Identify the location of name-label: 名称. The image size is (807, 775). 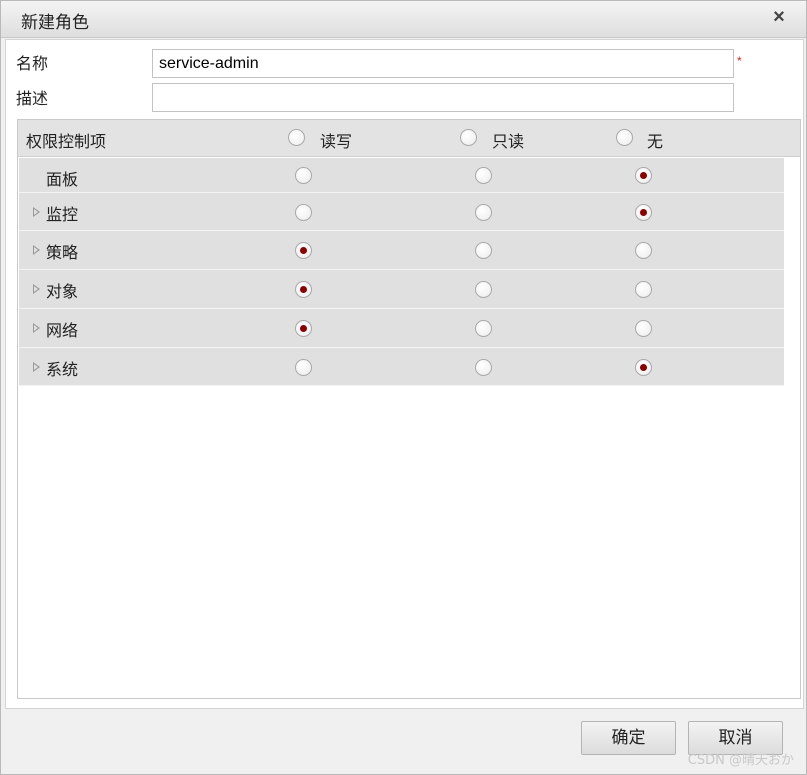
(32, 63).